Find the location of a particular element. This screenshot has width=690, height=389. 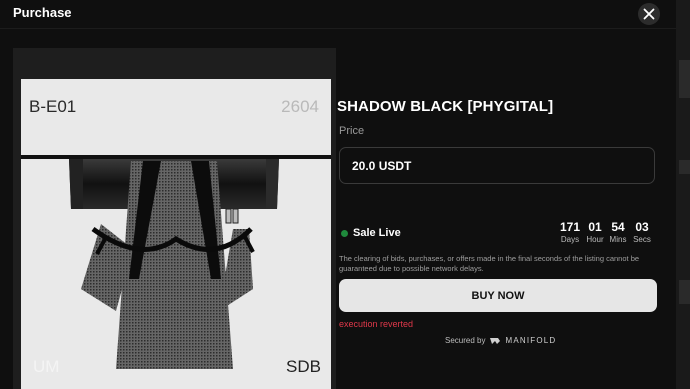

product-title: SHADOW BLACK [PHYGITAL] is located at coordinates (445, 106).